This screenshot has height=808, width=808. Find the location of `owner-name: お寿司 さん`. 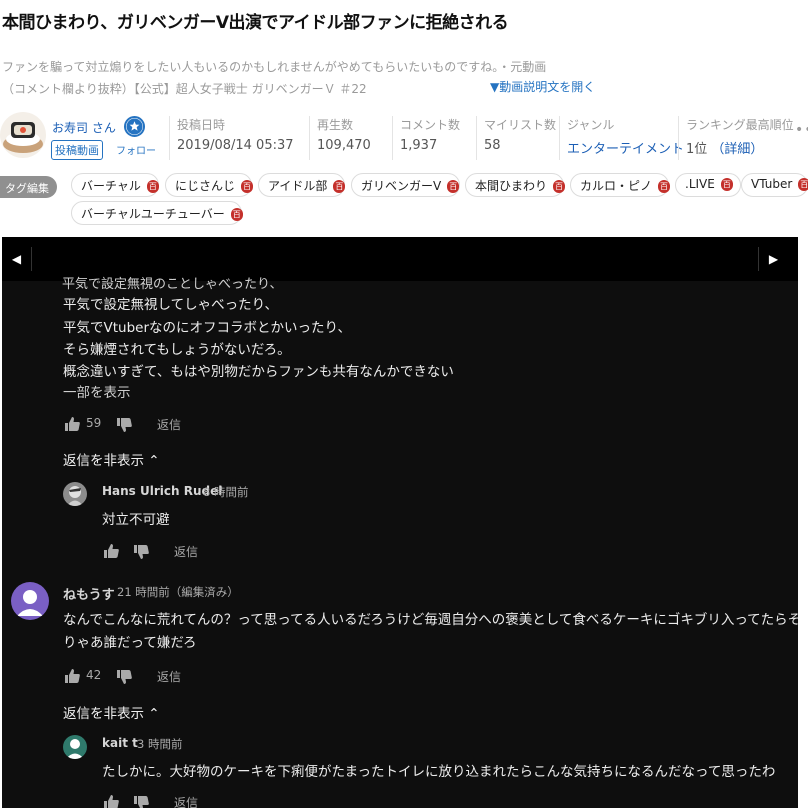

owner-name: お寿司 さん is located at coordinates (84, 127).